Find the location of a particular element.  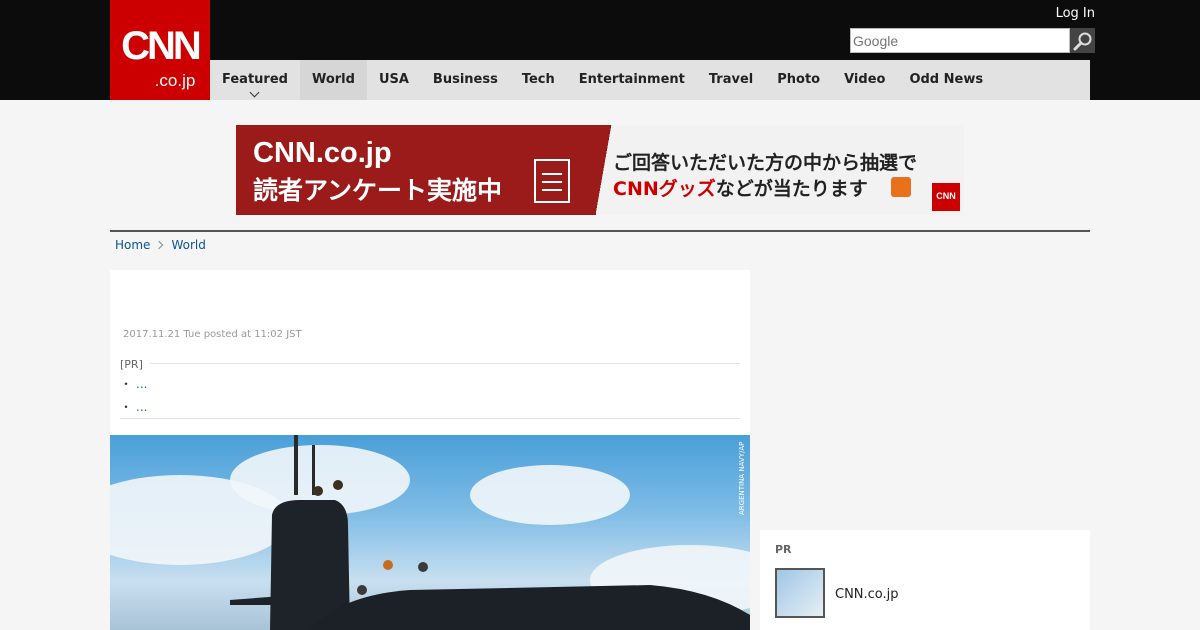

nav-item-video: Video is located at coordinates (864, 80).